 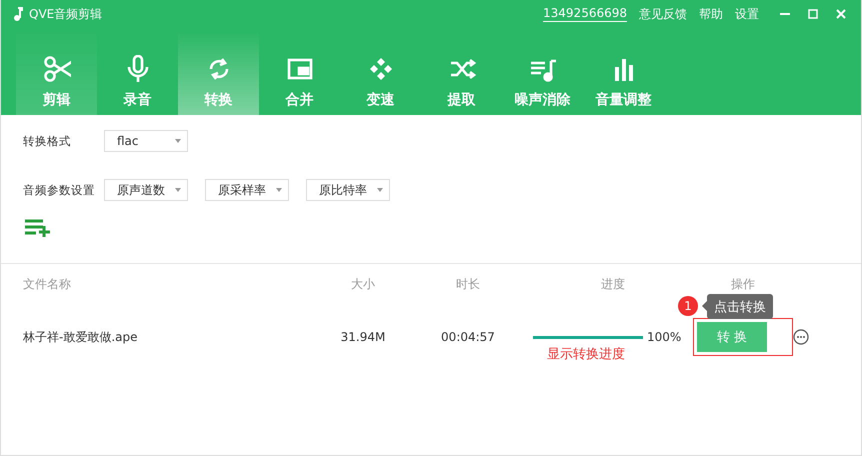 What do you see at coordinates (380, 74) in the screenshot?
I see `toolbar-tab: 变速` at bounding box center [380, 74].